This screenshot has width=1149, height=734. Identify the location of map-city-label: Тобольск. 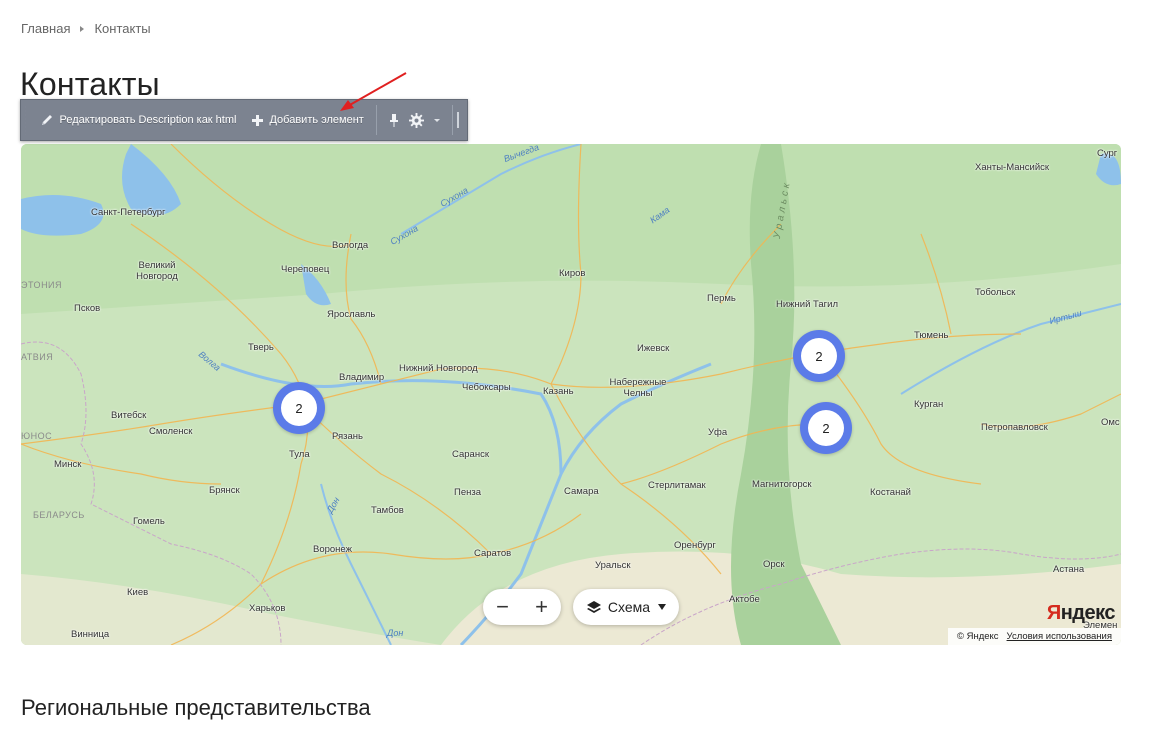
(995, 292).